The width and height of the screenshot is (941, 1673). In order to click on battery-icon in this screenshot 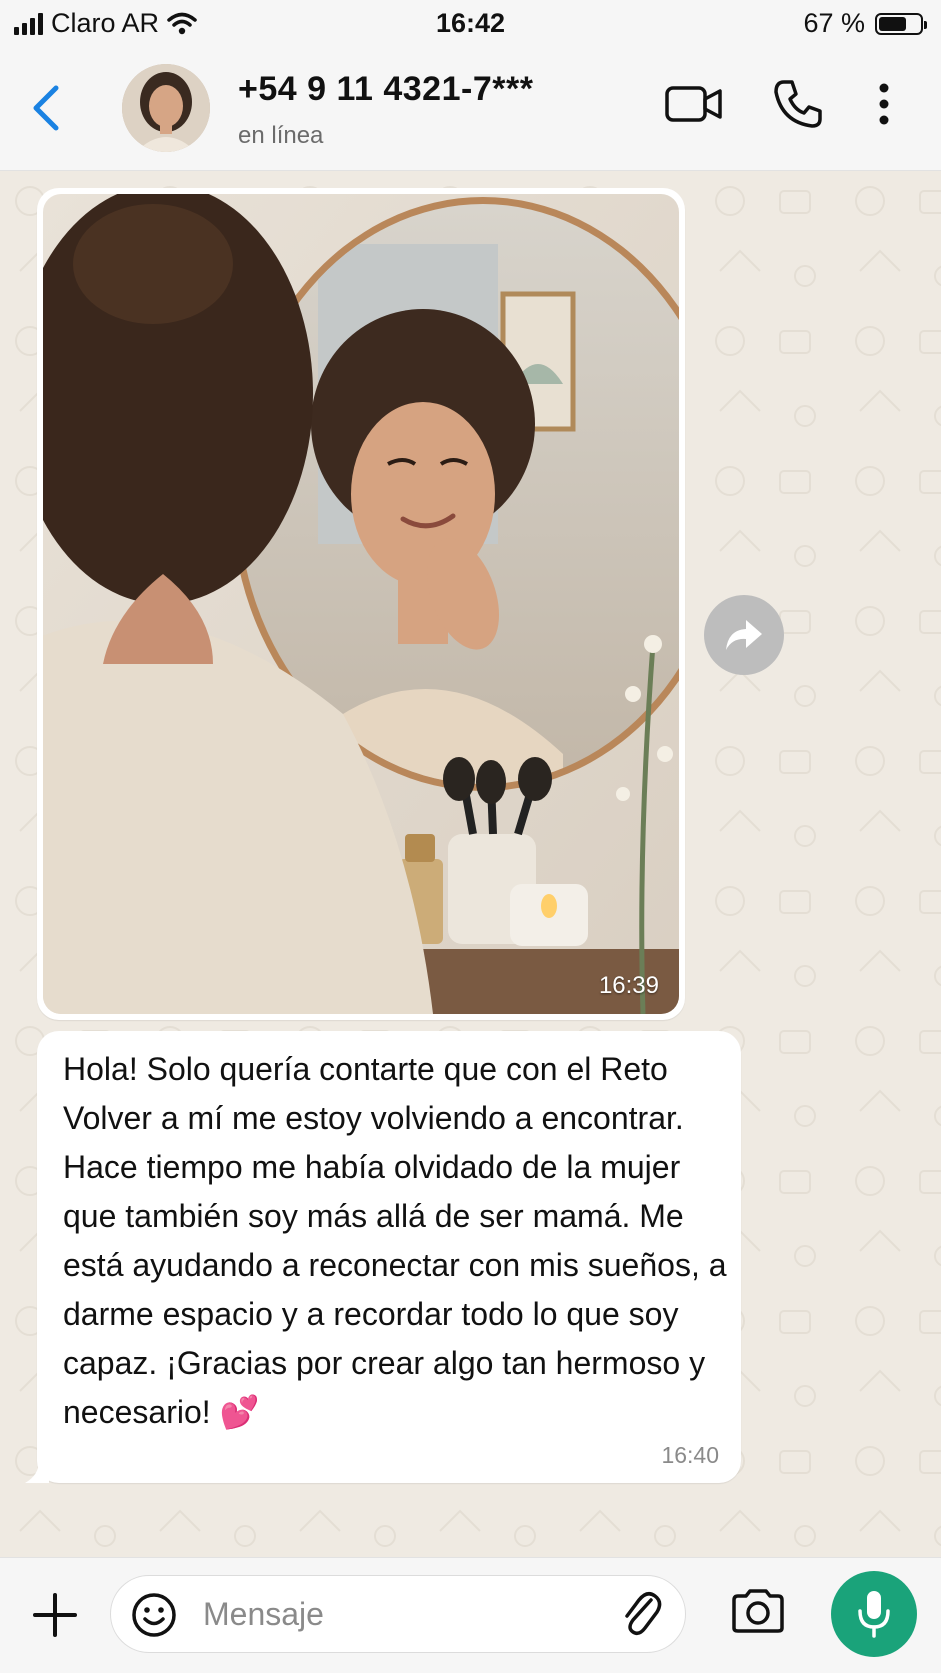, I will do `click(901, 23)`.